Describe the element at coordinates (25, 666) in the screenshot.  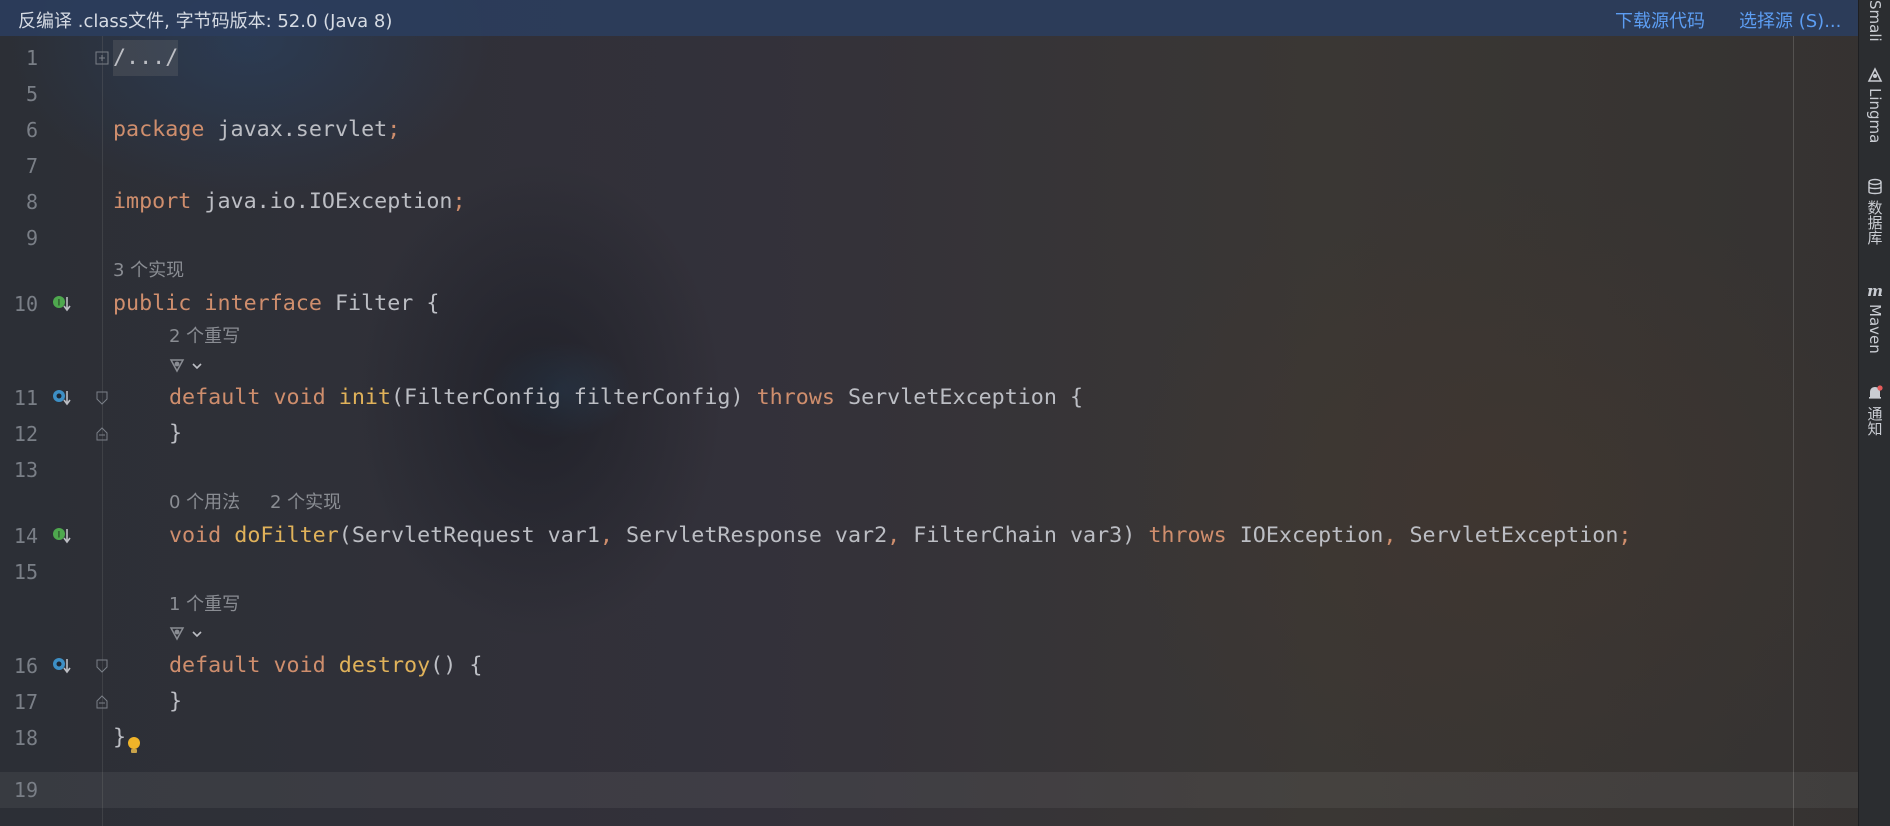
I see `line-number: 16` at that location.